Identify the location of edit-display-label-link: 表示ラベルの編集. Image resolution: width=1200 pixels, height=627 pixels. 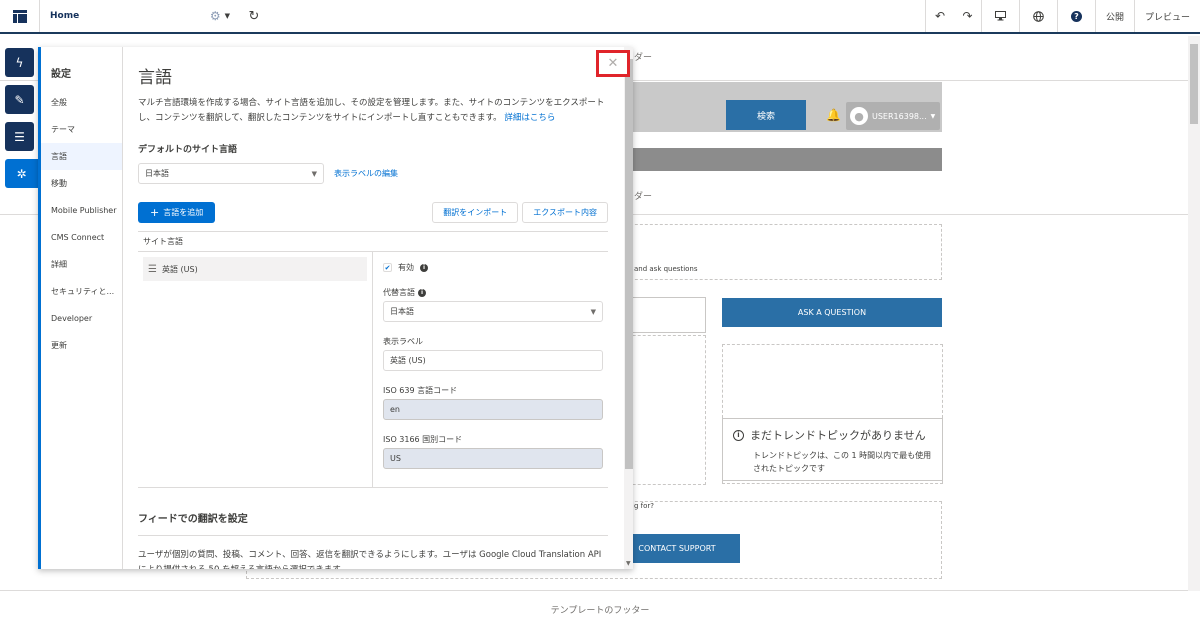
(366, 173).